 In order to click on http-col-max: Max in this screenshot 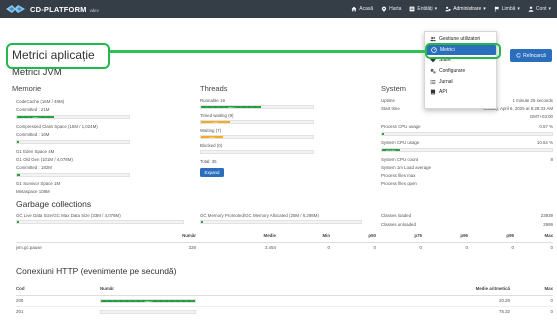, I will do `click(531, 289)`.